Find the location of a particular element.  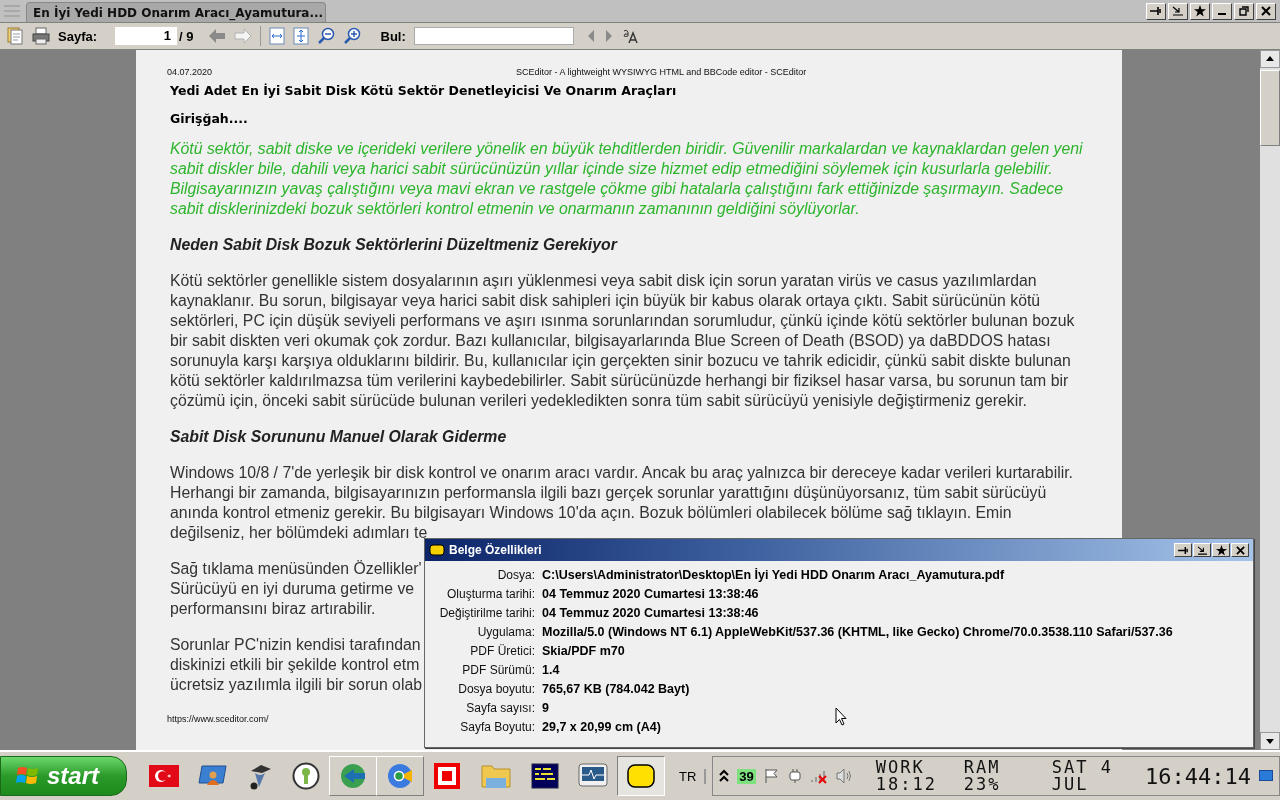

grid-app-icon is located at coordinates (447, 776).